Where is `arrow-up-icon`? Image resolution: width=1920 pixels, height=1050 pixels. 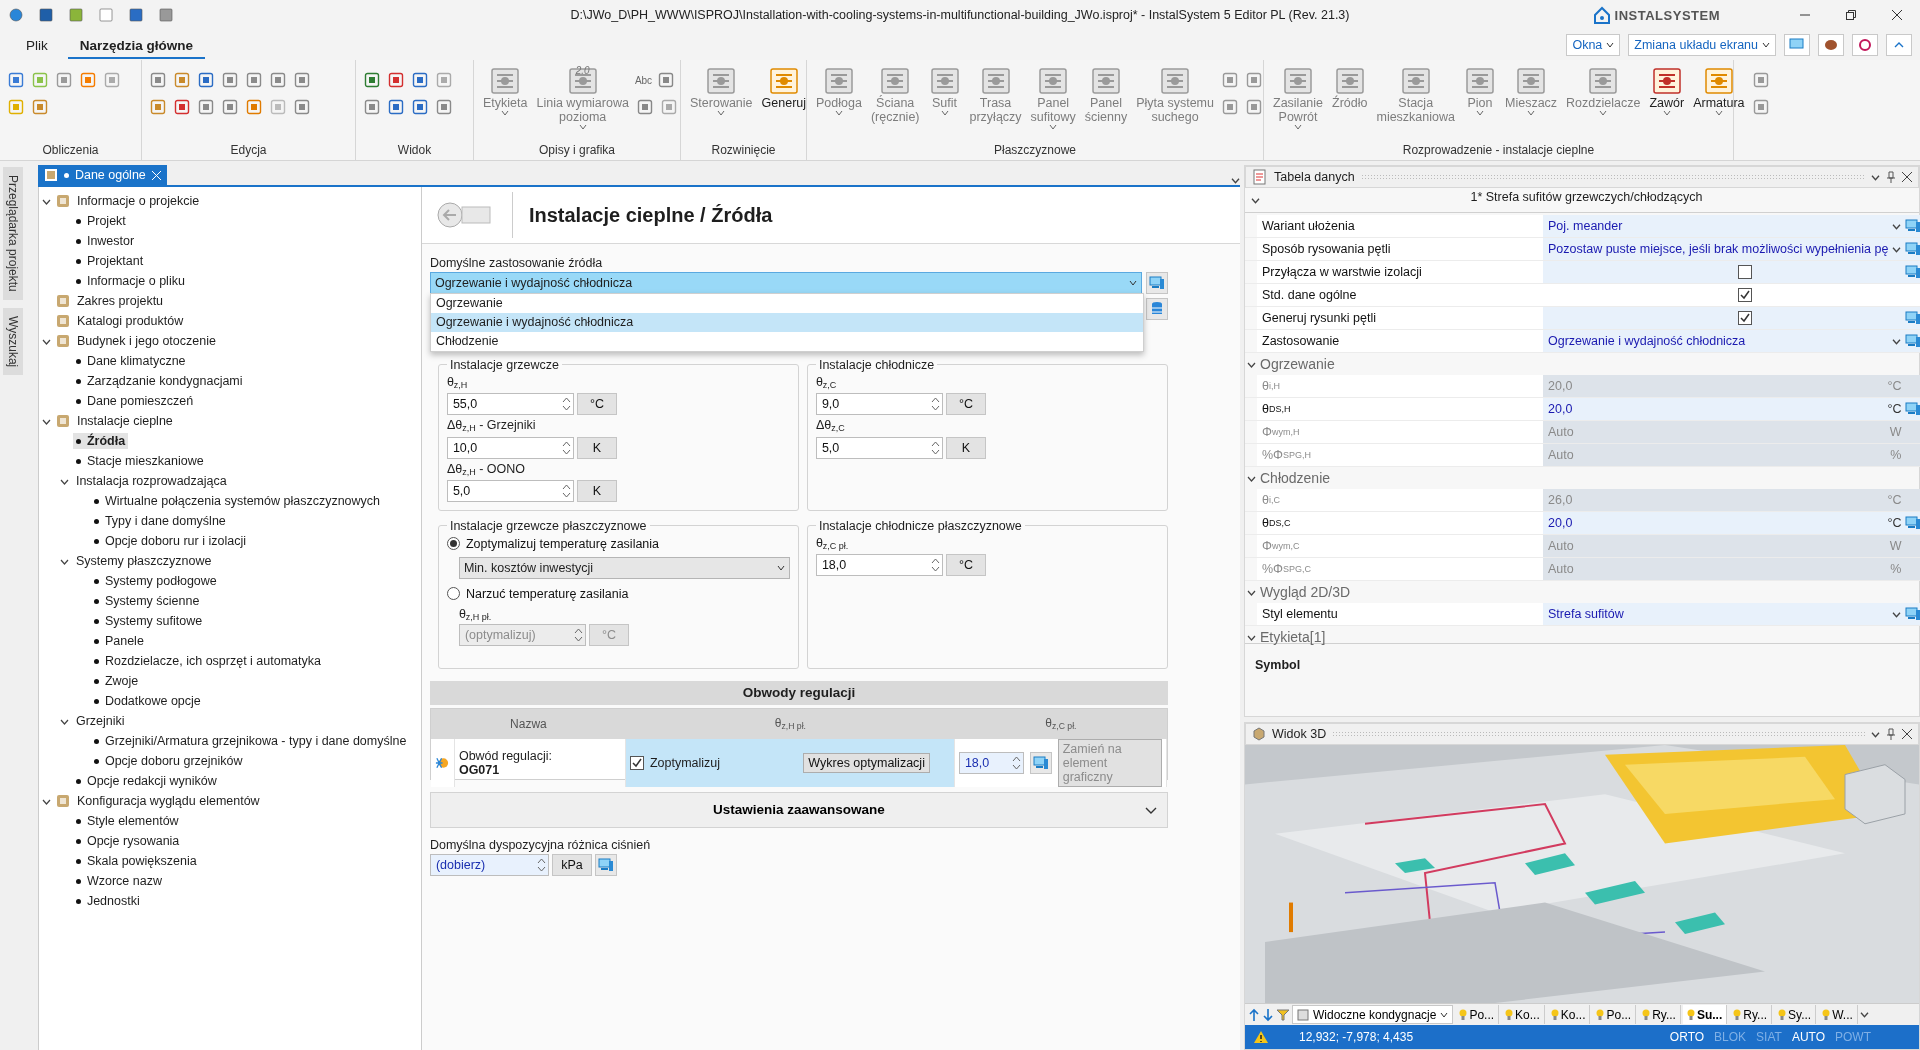
arrow-up-icon is located at coordinates (1254, 1014).